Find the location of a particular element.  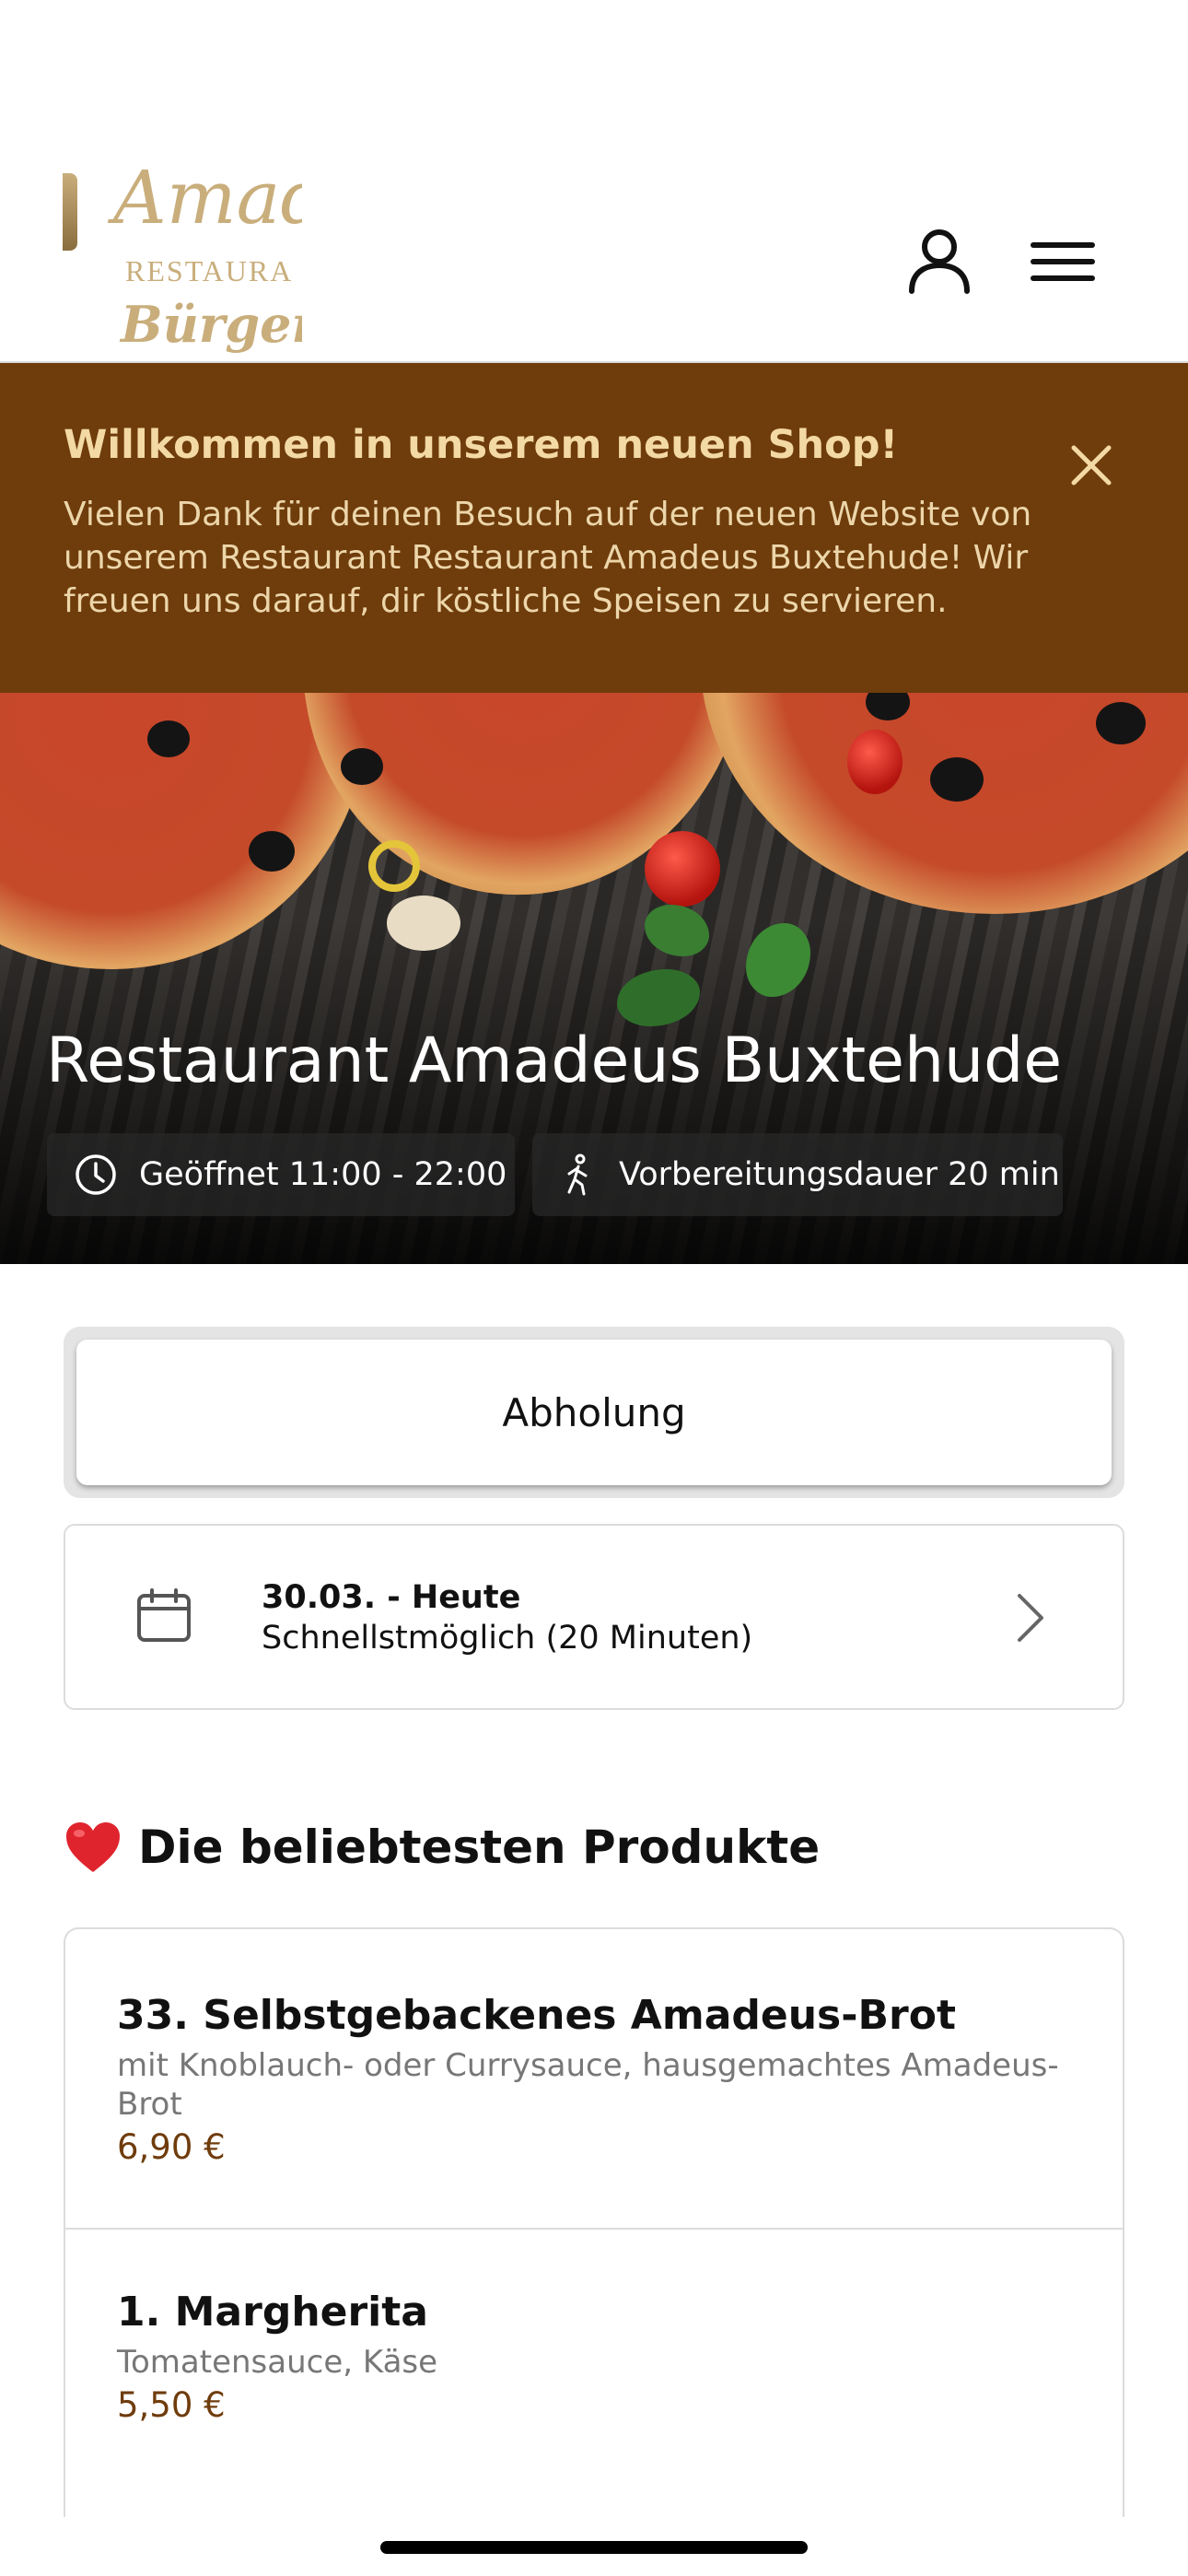

pickup-time: Schnellstmöglich (20 Minuten) is located at coordinates (507, 1638).